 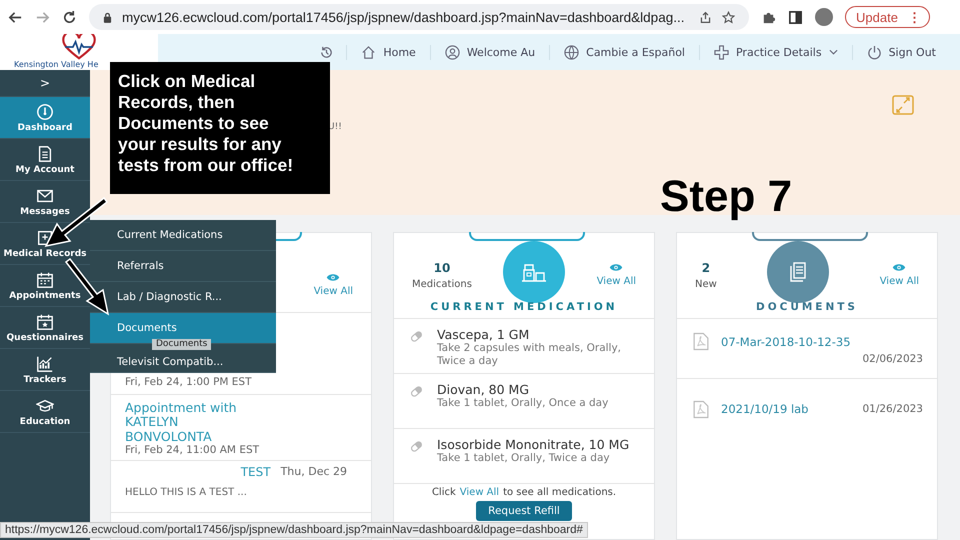 I want to click on heart-logo-icon, so click(x=79, y=47).